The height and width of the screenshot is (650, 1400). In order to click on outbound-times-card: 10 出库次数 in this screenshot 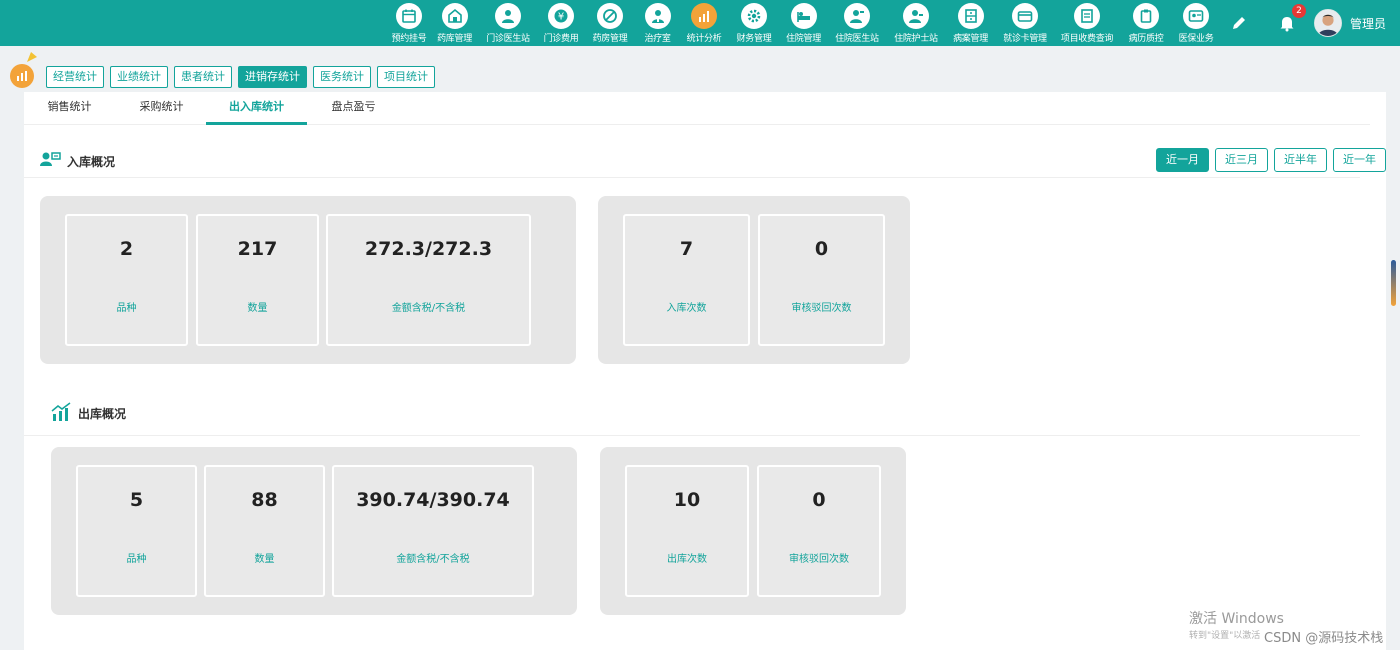, I will do `click(687, 531)`.